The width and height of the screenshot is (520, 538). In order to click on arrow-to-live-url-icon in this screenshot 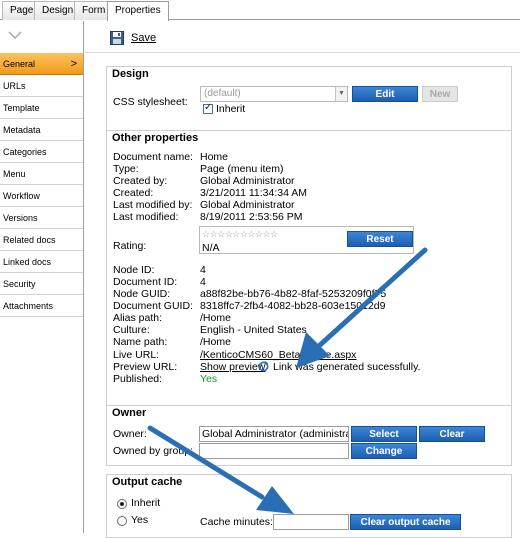, I will do `click(372, 297)`.